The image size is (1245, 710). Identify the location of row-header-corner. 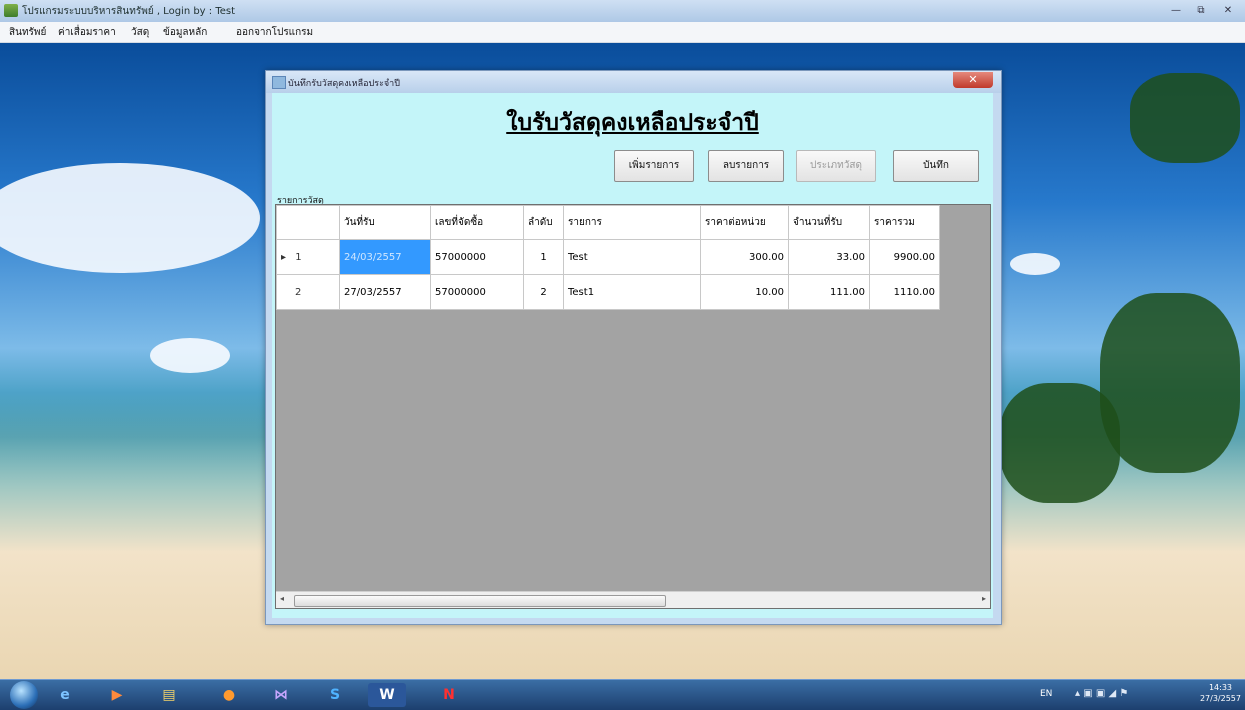
(308, 222).